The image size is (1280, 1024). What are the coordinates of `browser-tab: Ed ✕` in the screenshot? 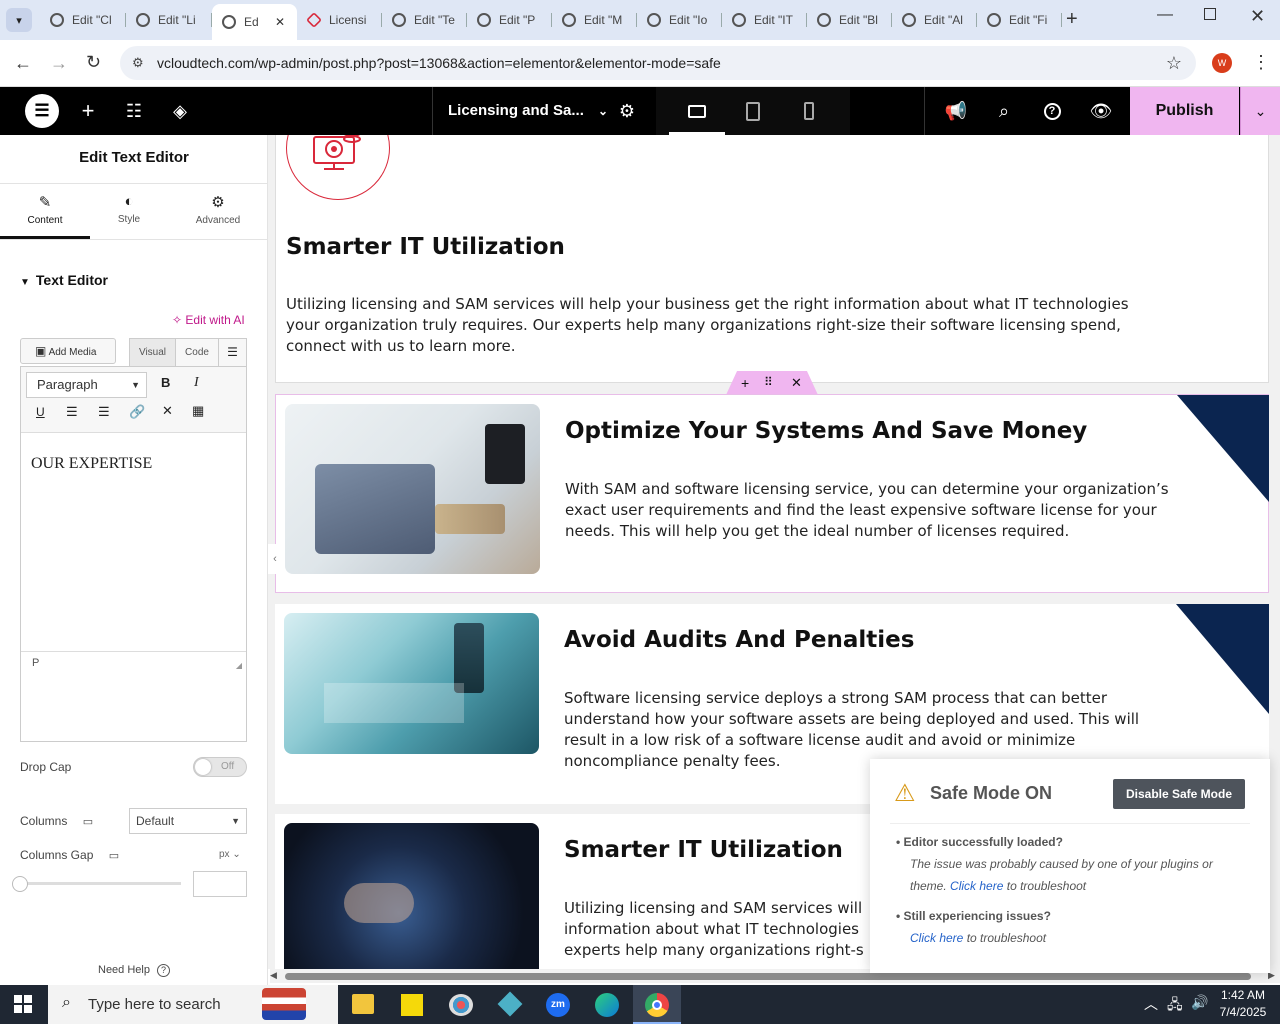 It's located at (254, 22).